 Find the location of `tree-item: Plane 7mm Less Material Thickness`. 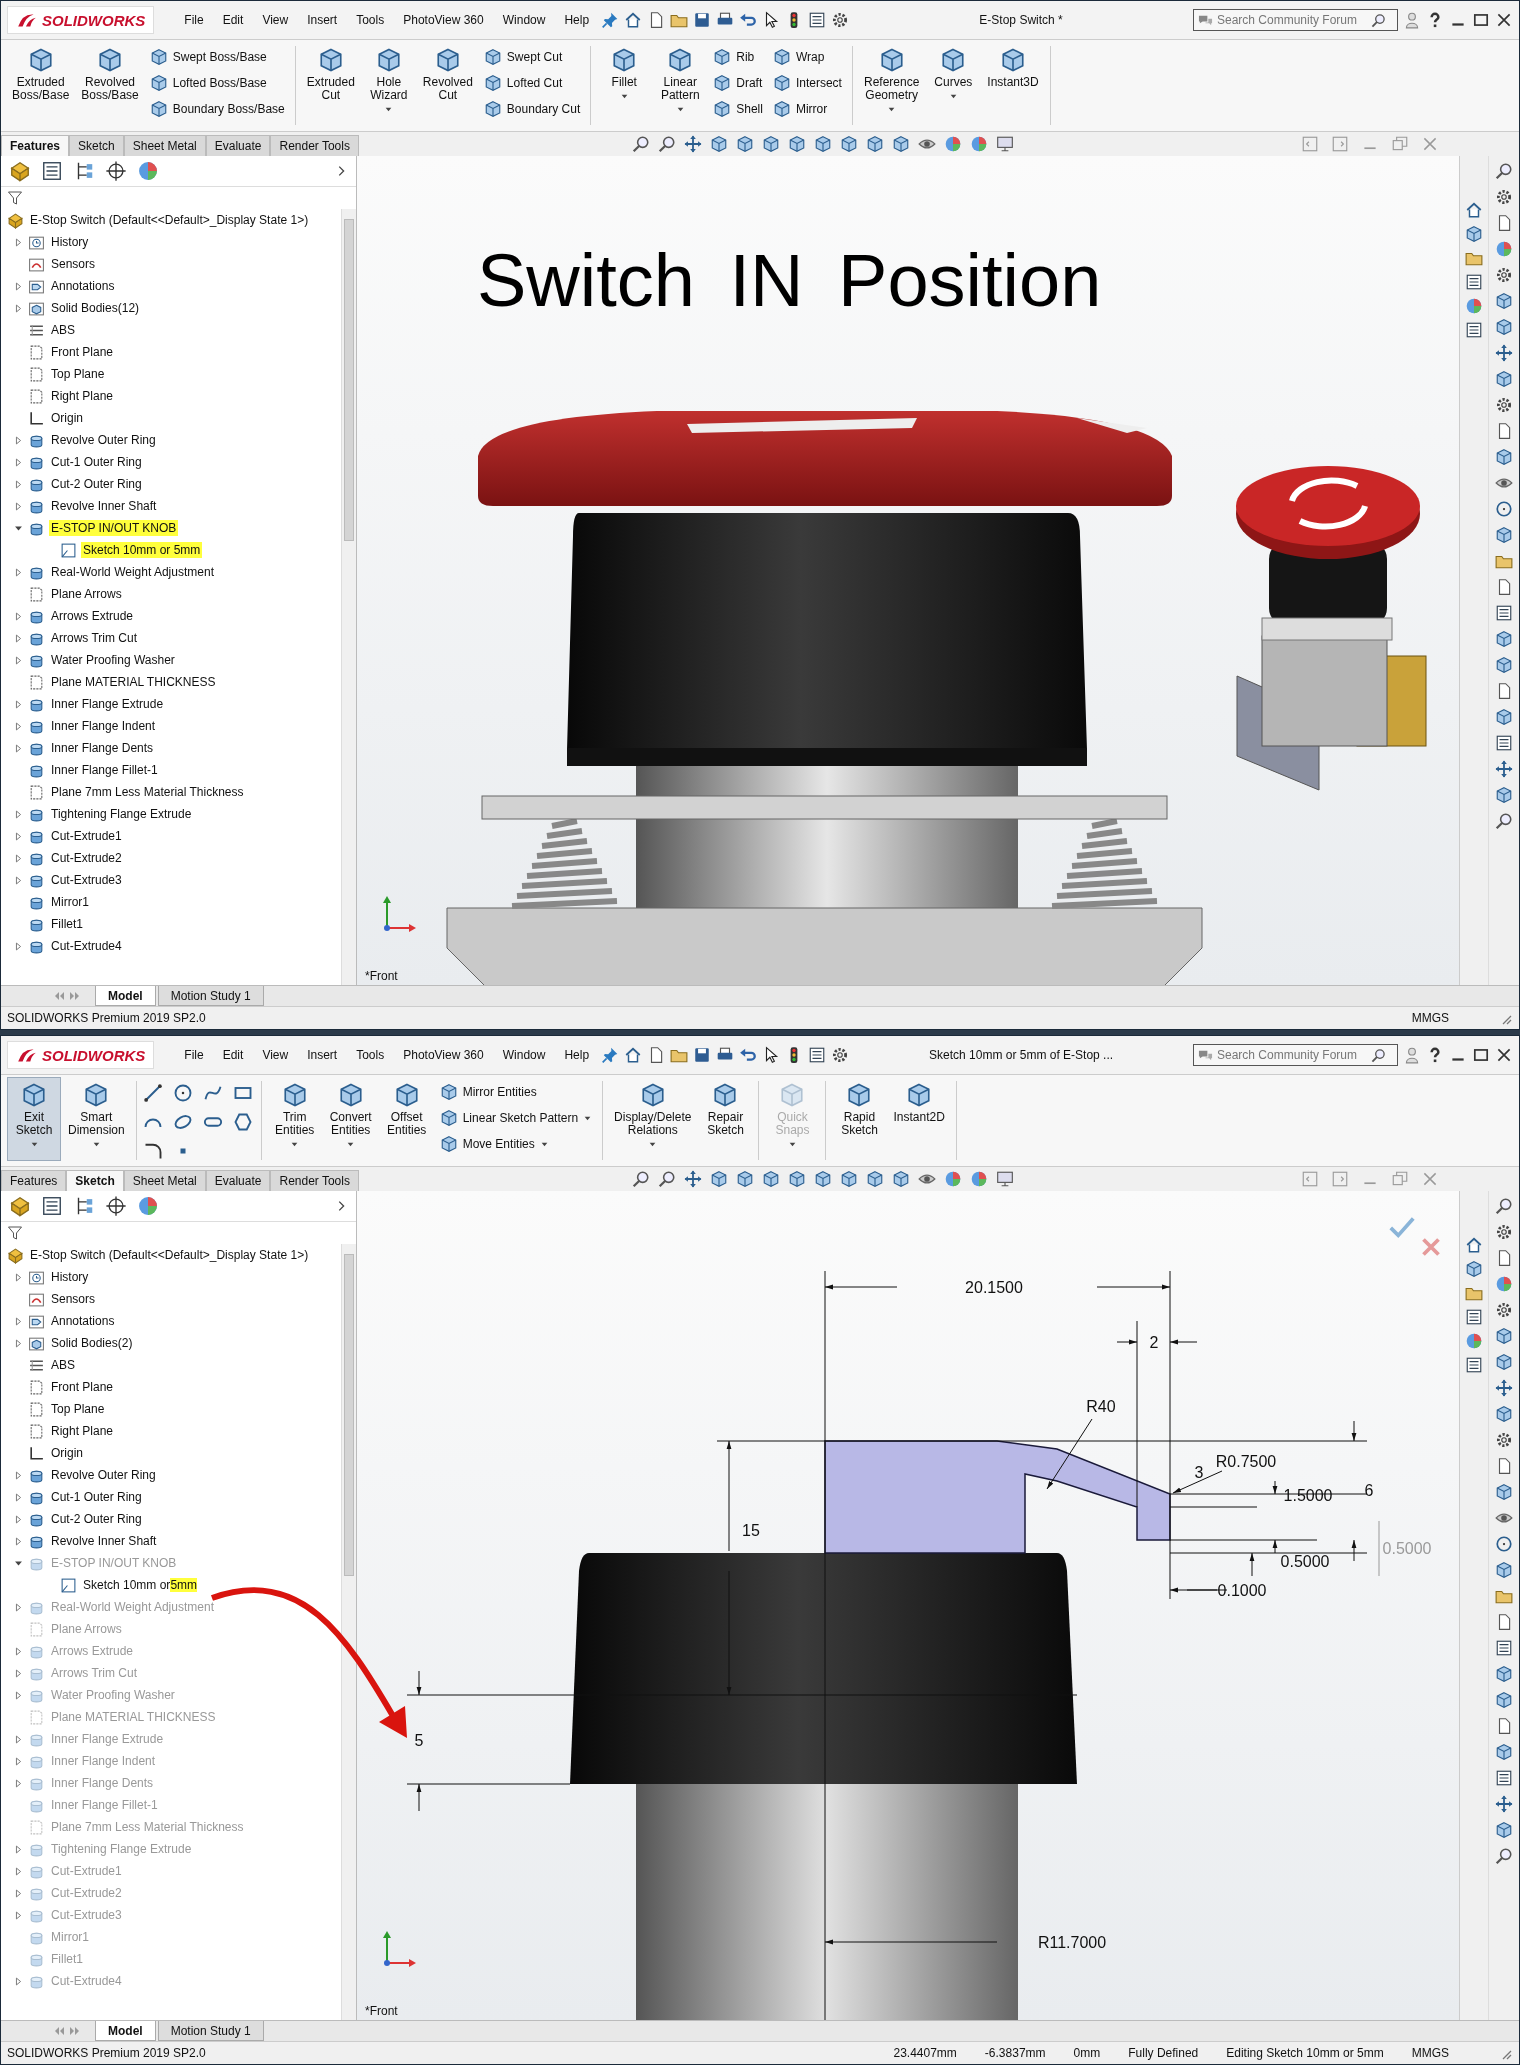

tree-item: Plane 7mm Less Material Thickness is located at coordinates (147, 792).